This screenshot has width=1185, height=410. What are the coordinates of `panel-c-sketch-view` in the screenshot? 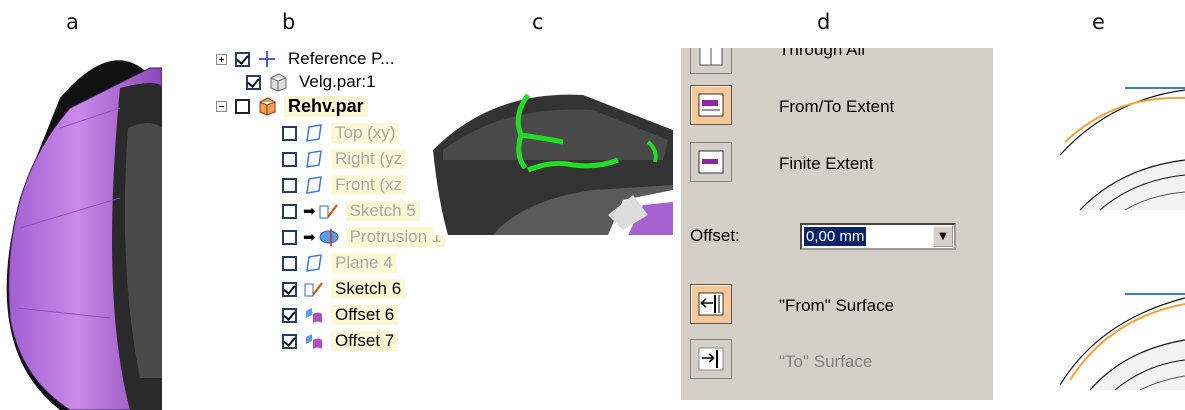 It's located at (553, 162).